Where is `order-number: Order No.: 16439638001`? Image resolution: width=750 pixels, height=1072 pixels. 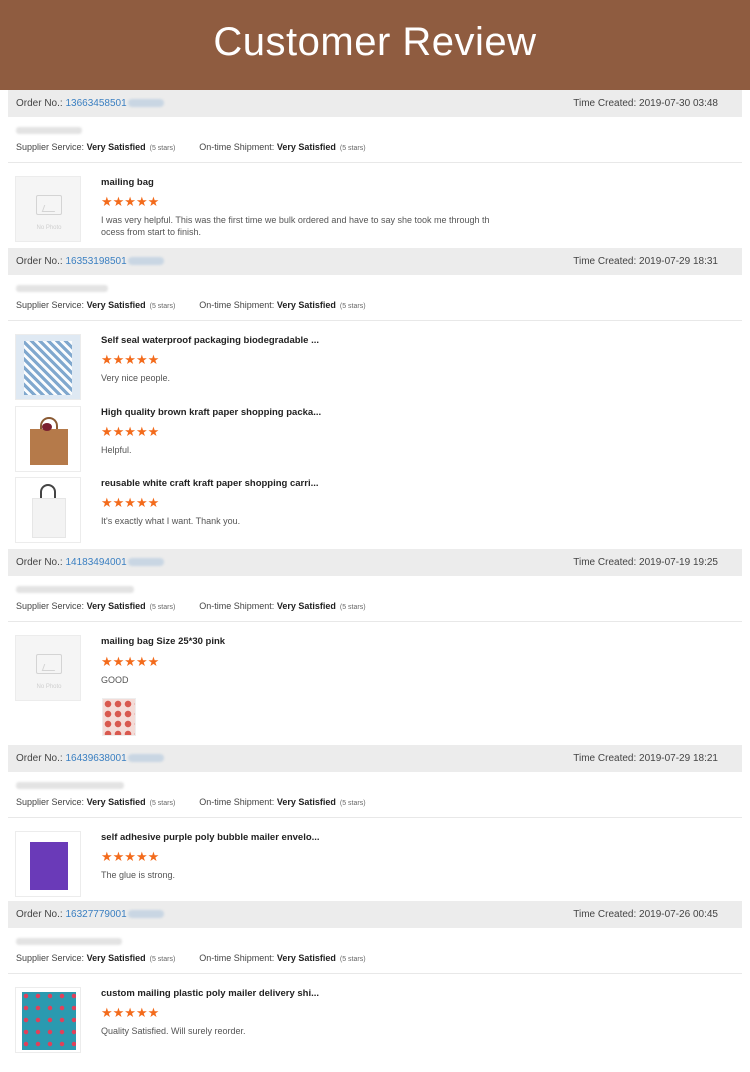 order-number: Order No.: 16439638001 is located at coordinates (90, 758).